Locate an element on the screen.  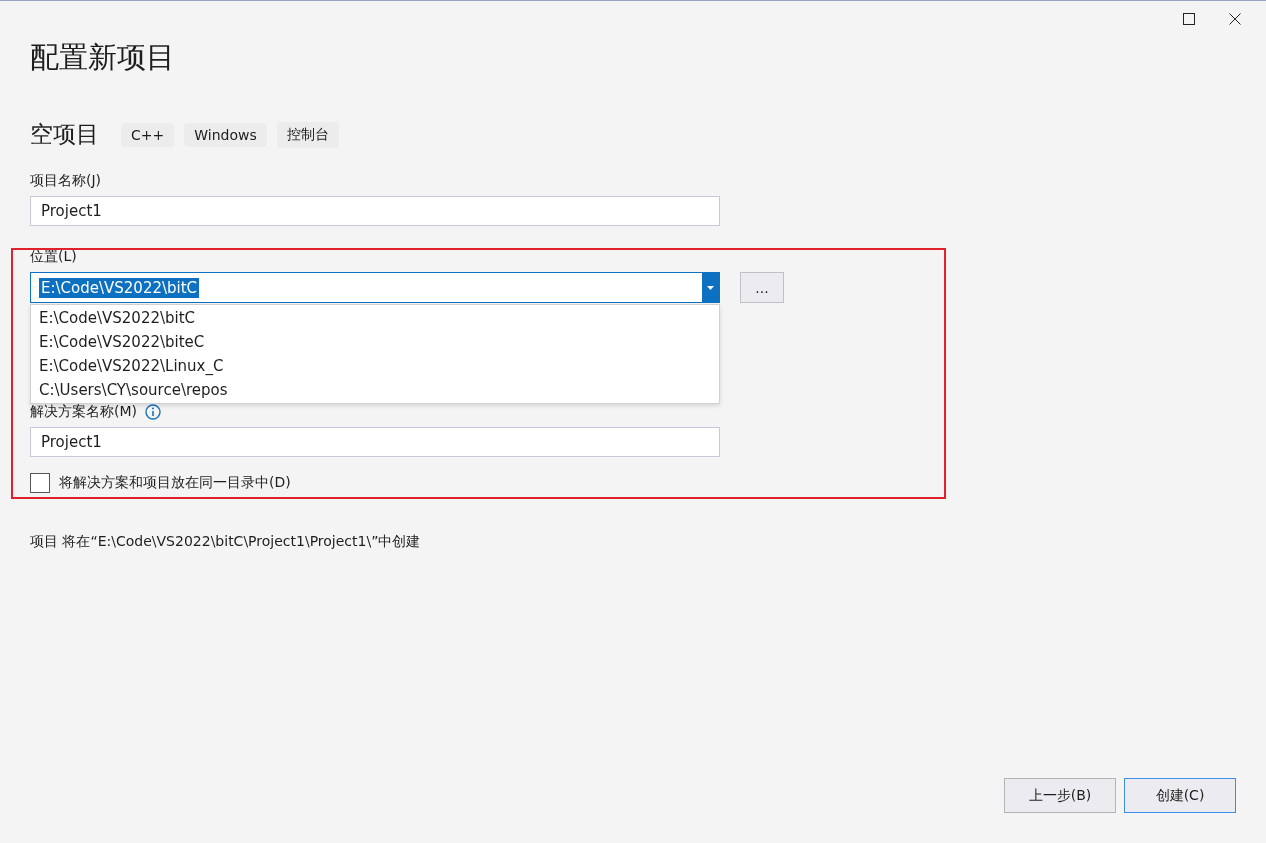
location-value: E:\Code\VS2022\bitC is located at coordinates (119, 287).